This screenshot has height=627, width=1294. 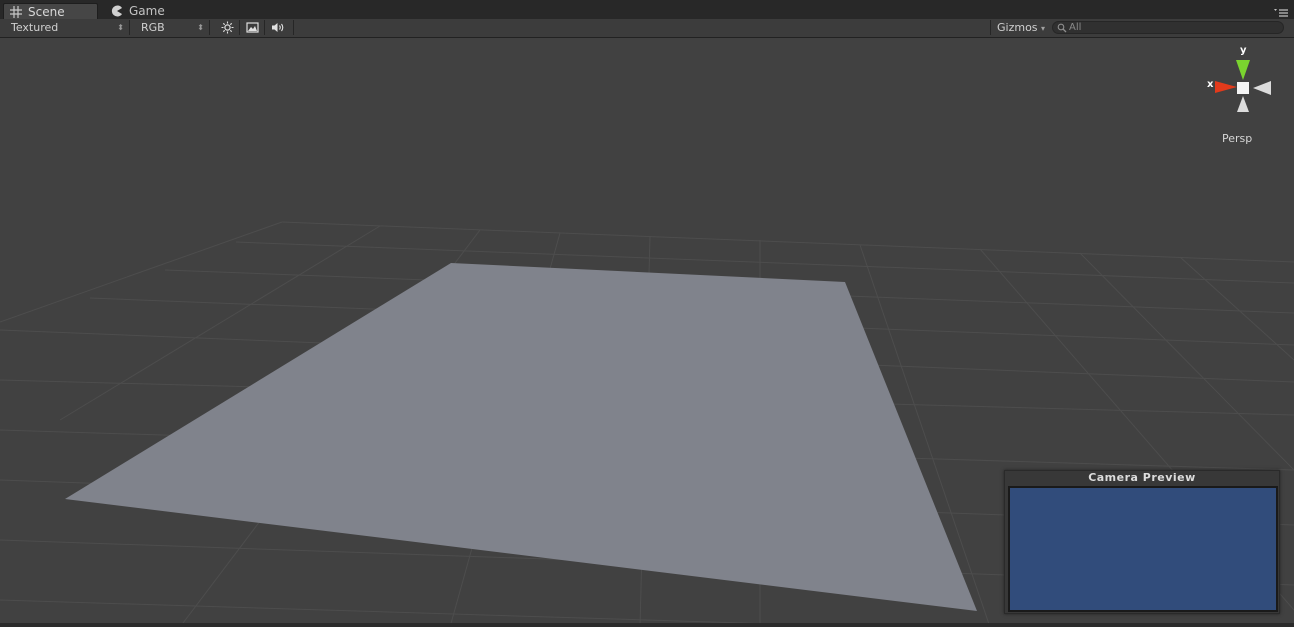 I want to click on gizmos-dropdown: Gizmos ▾, so click(x=1019, y=27).